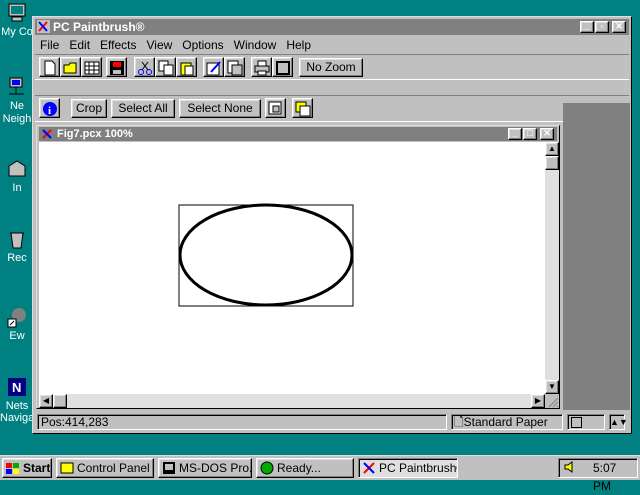 This screenshot has width=640, height=495. Describe the element at coordinates (261, 67) in the screenshot. I see `print-button` at that location.